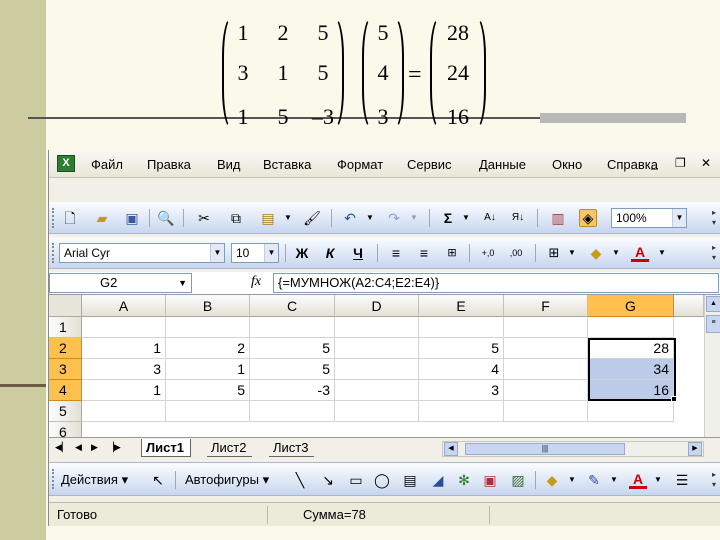  Describe the element at coordinates (65, 390) in the screenshot. I see `row-header-4: 4` at that location.